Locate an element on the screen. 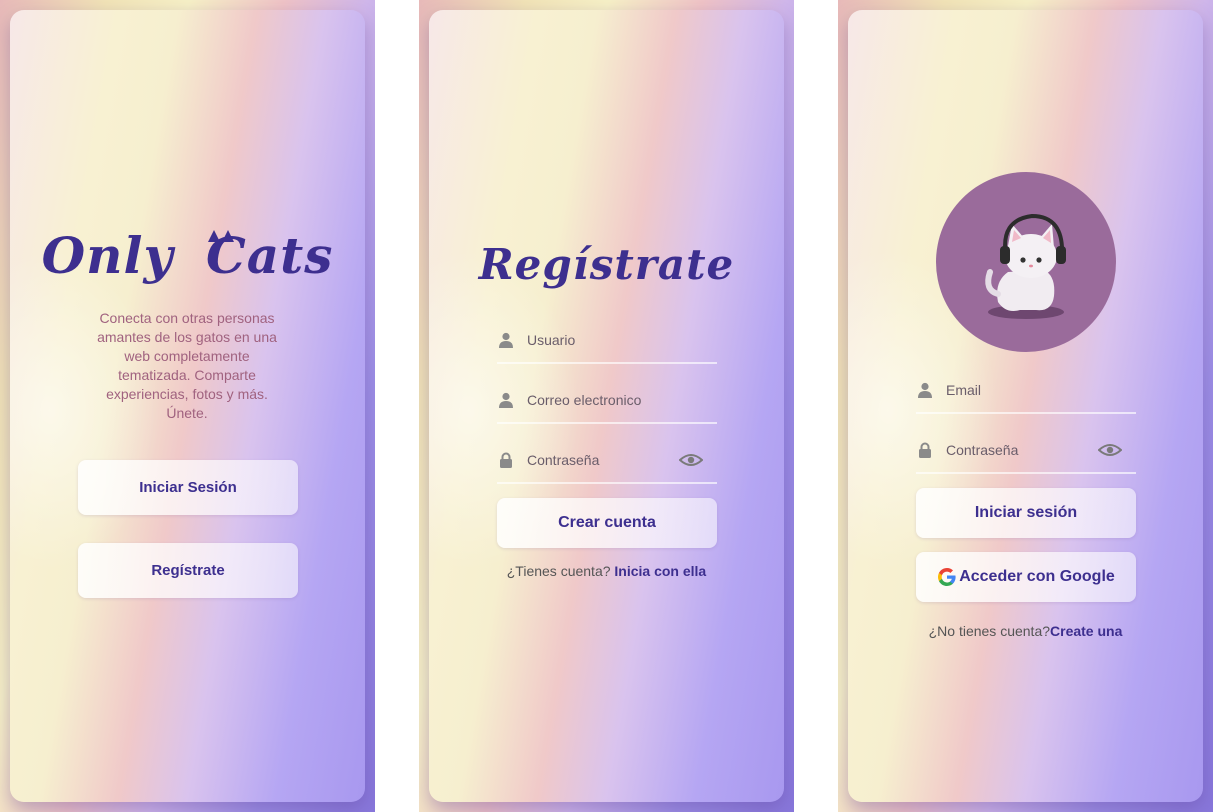 The width and height of the screenshot is (1213, 812). login-link: Inicia con ella is located at coordinates (660, 571).